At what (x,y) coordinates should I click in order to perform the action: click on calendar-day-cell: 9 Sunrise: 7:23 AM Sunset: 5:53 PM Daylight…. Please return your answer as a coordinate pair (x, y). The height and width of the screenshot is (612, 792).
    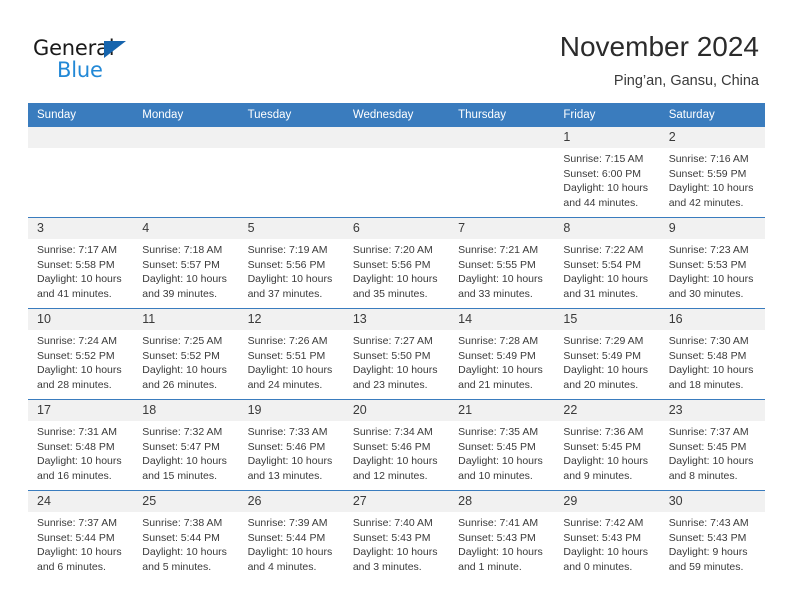
    Looking at the image, I should click on (712, 263).